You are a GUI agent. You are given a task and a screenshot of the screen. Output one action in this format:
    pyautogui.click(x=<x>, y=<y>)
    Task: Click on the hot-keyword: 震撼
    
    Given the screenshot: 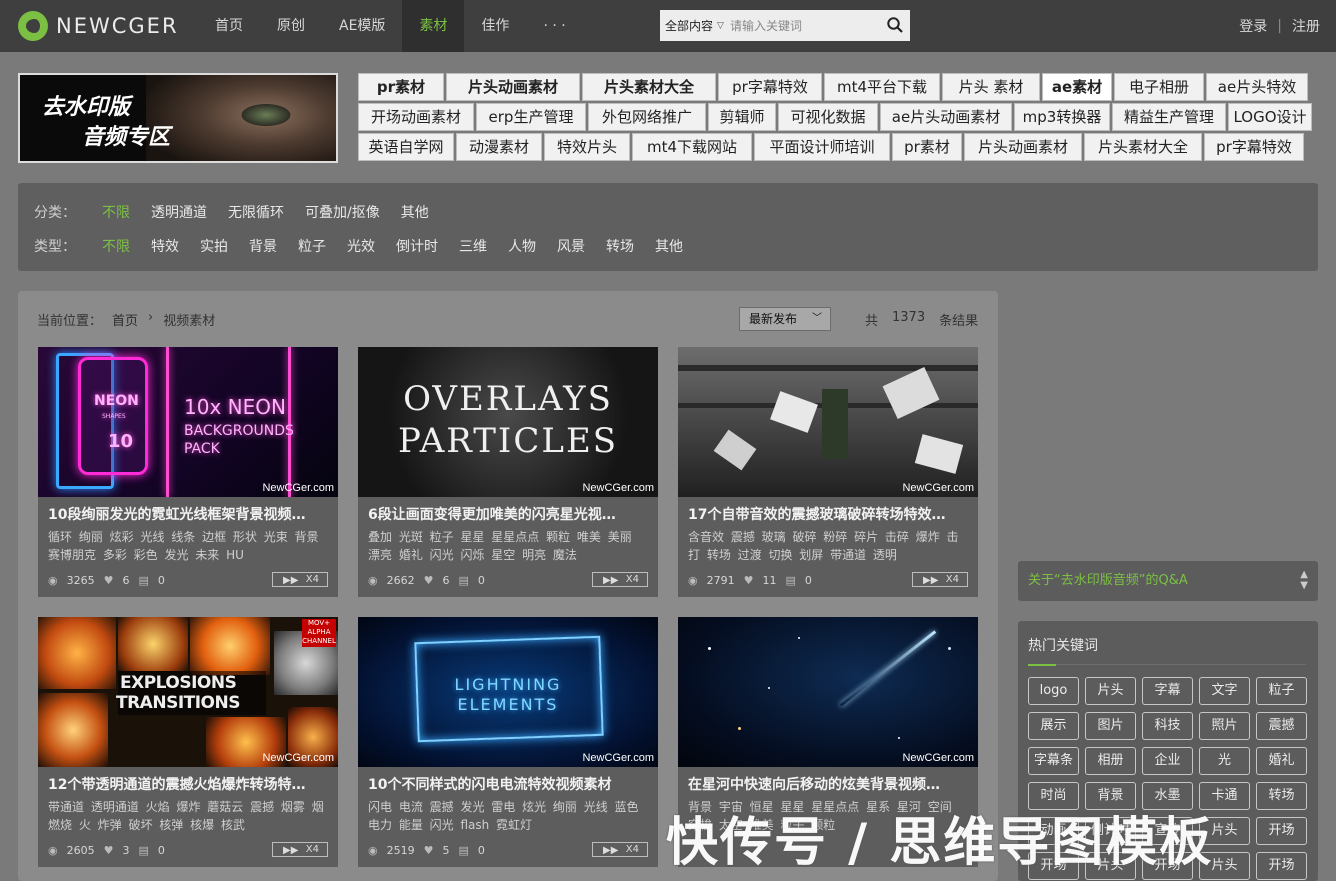 What is the action you would take?
    pyautogui.click(x=1281, y=726)
    